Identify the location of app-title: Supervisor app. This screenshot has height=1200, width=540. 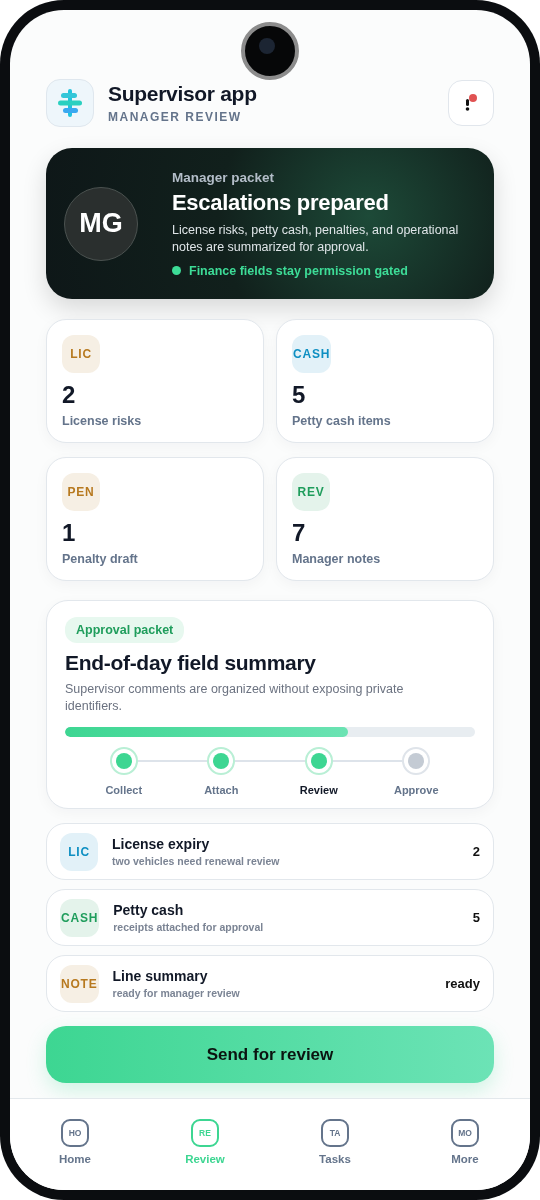
(183, 94).